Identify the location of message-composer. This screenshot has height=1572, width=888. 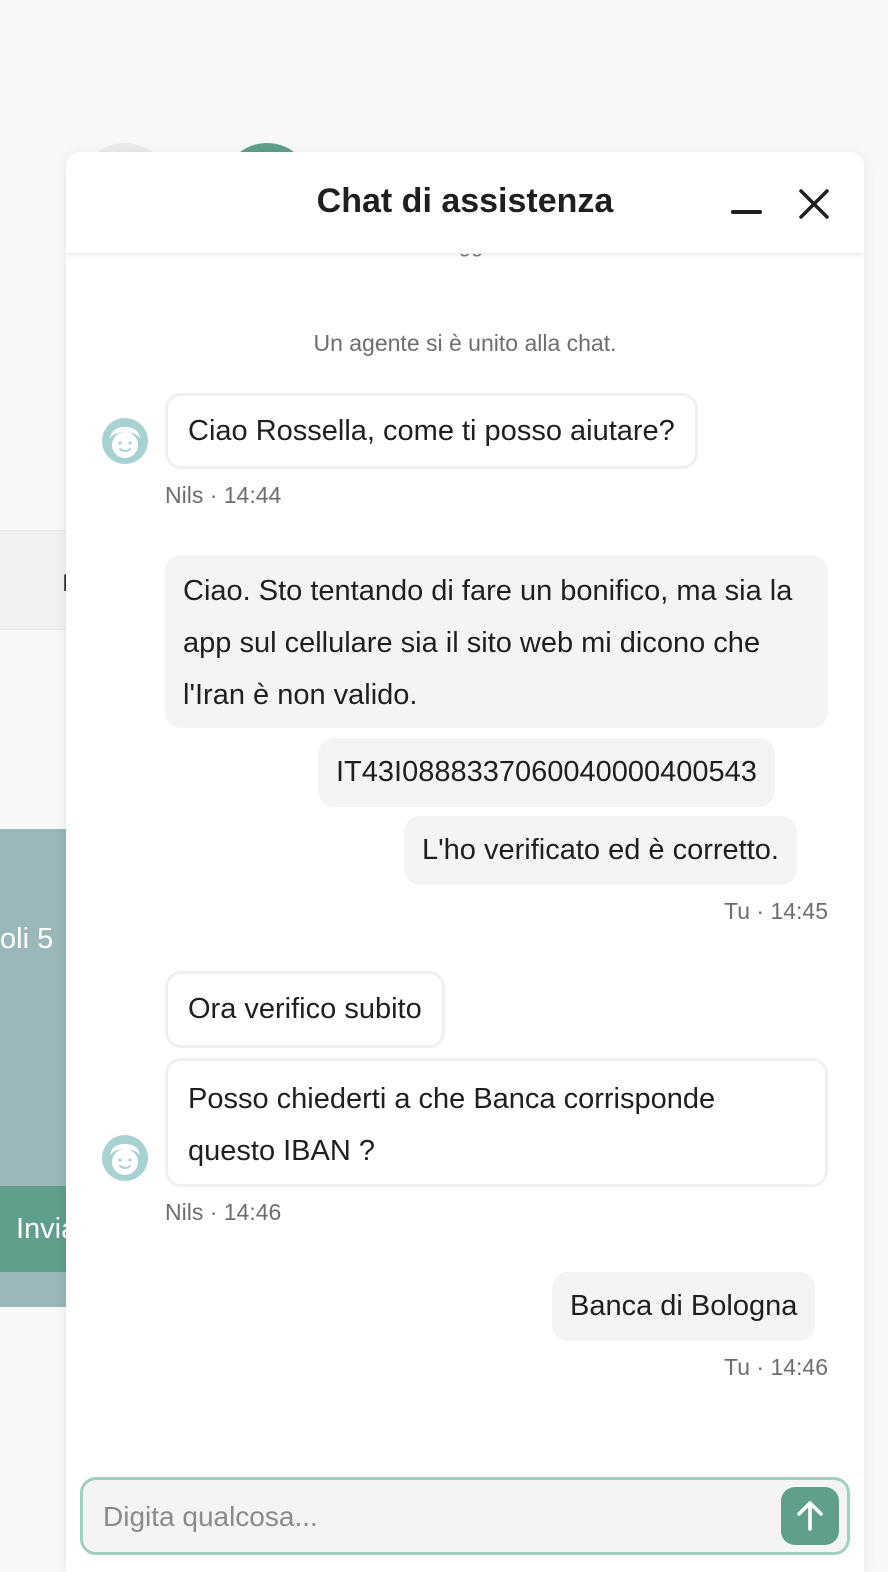
(465, 1516).